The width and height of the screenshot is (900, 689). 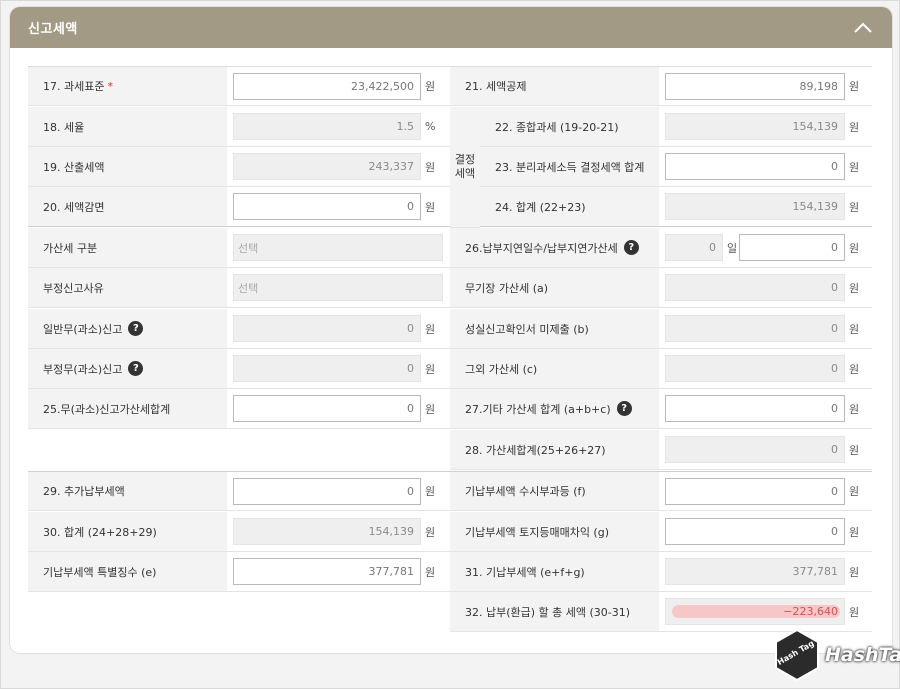 I want to click on row-label: 부정무(과소)신고?, so click(x=127, y=368).